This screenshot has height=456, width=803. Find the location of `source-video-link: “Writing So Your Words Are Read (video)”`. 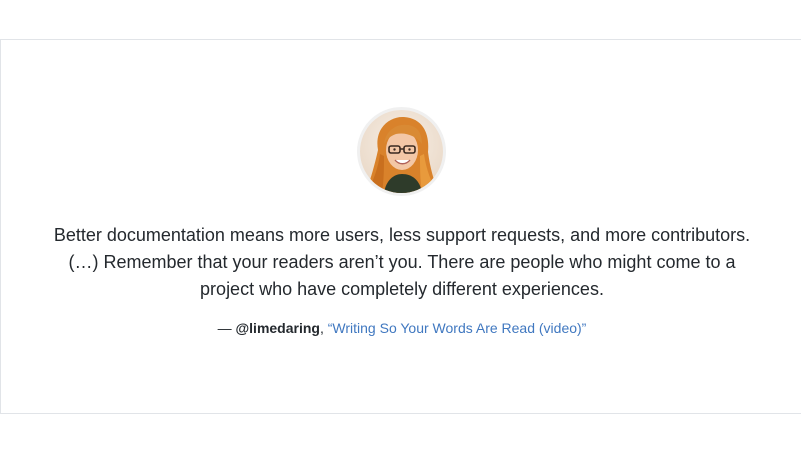

source-video-link: “Writing So Your Words Are Read (video)” is located at coordinates (457, 328).